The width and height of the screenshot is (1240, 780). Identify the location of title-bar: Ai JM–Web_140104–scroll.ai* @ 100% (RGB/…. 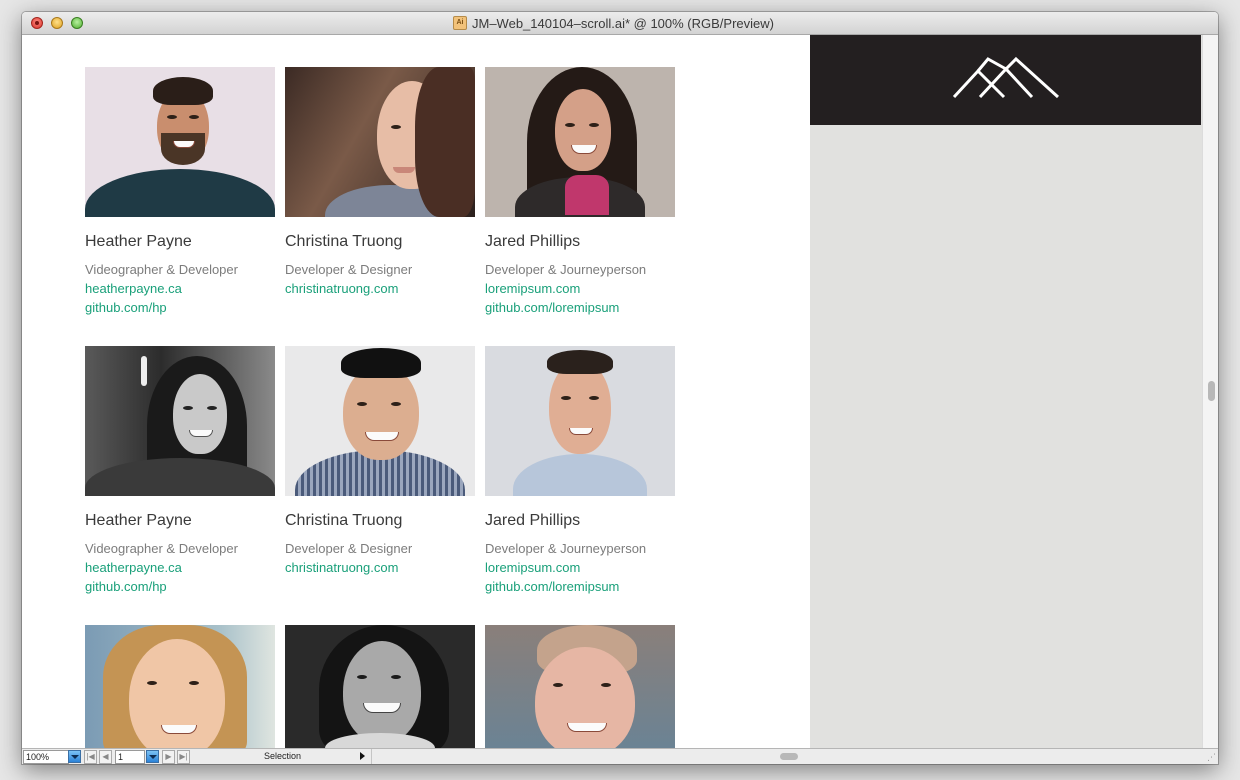
(620, 23).